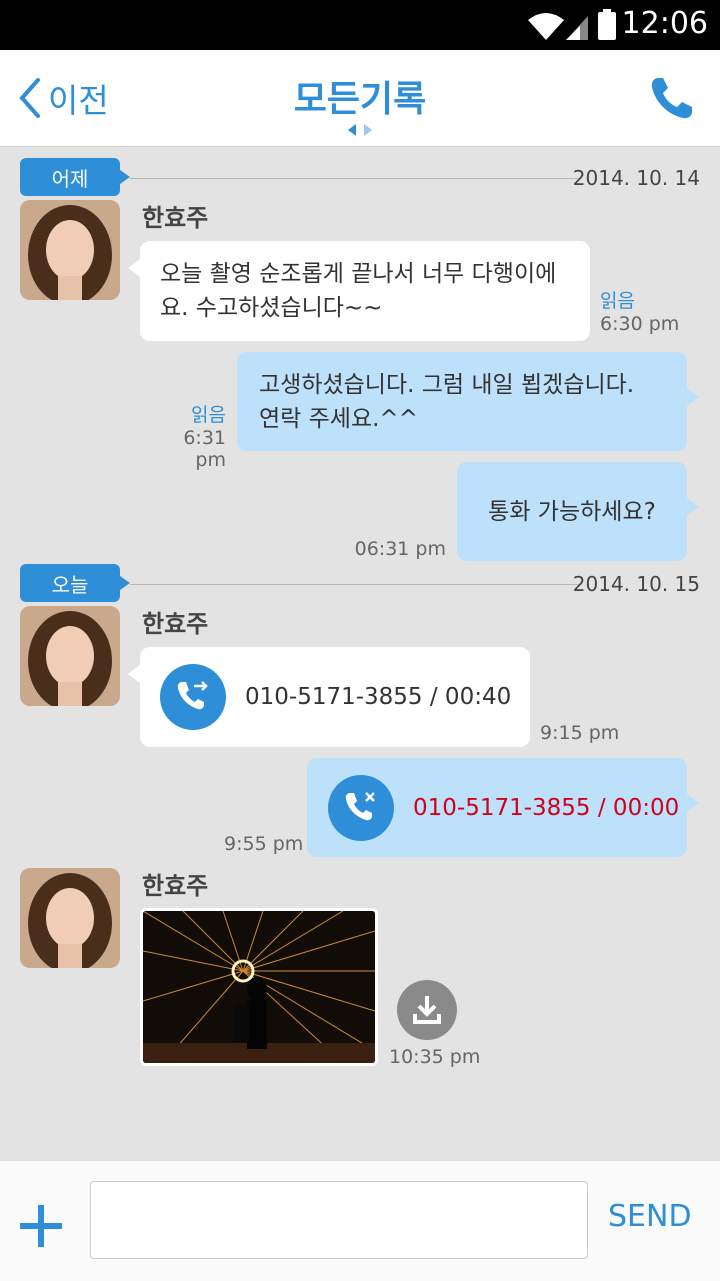  I want to click on header-bar: 이전 모든기록, so click(360, 98).